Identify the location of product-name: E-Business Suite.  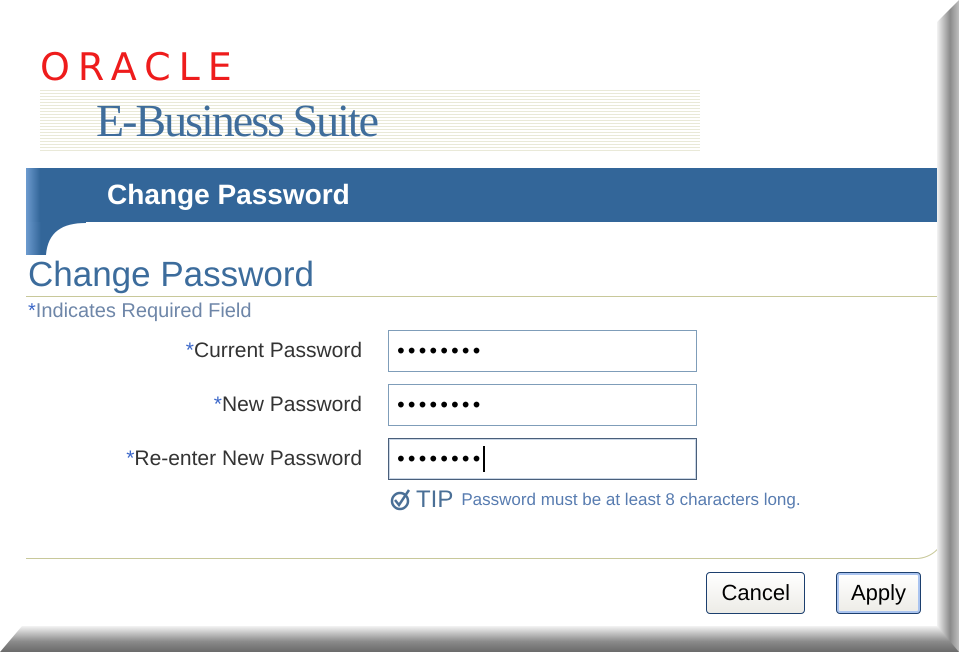
(237, 121).